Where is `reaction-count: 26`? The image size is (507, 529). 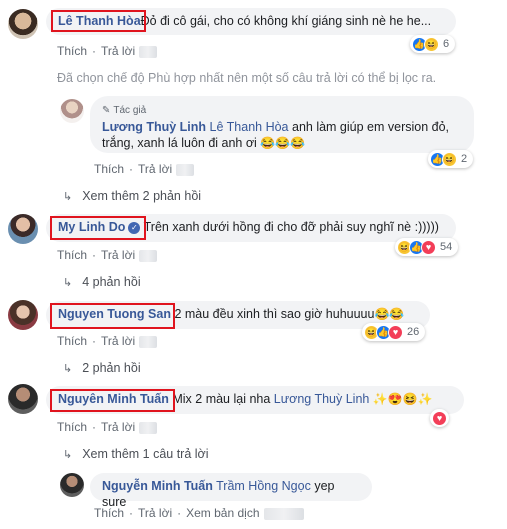 reaction-count: 26 is located at coordinates (413, 332).